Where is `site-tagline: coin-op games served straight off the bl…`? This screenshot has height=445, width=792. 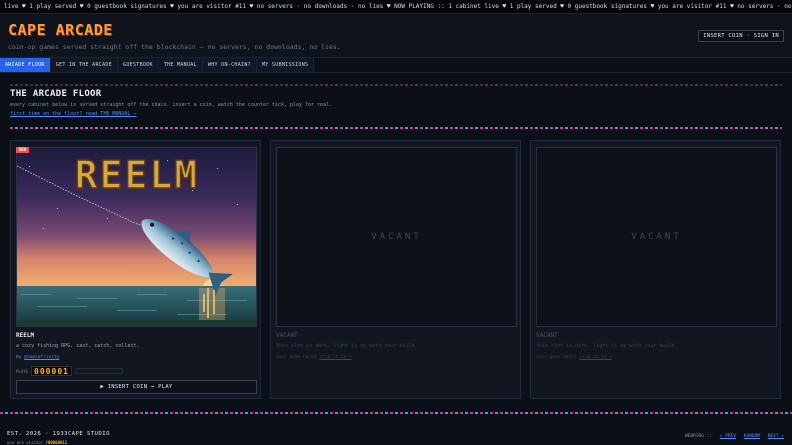
site-tagline: coin-op games served straight off the bl… is located at coordinates (174, 47).